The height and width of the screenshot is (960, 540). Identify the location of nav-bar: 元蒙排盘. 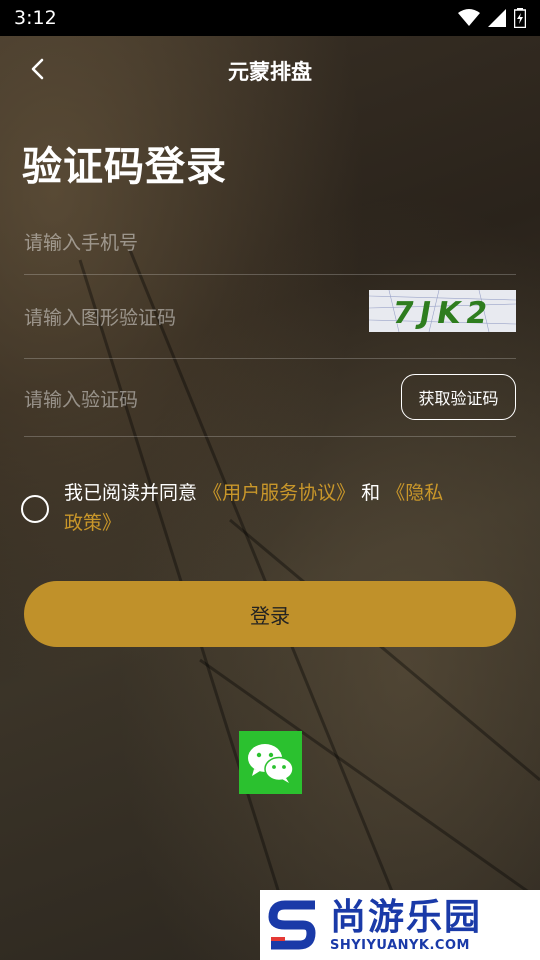
(270, 70).